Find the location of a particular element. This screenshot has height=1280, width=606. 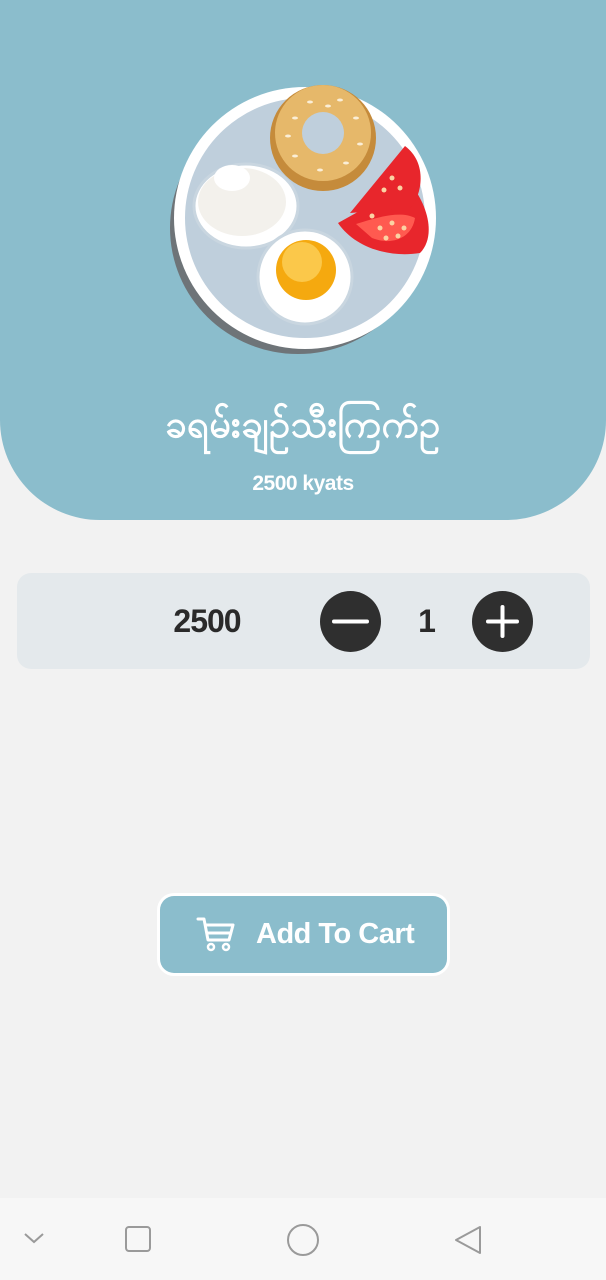

add-to-cart-button: Add To Cart is located at coordinates (303, 934).